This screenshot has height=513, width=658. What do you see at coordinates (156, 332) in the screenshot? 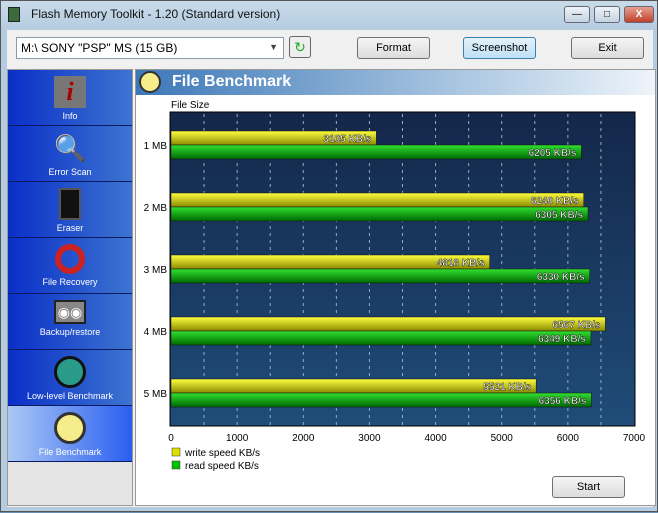
I see `y-tick-label: 4 MB` at bounding box center [156, 332].